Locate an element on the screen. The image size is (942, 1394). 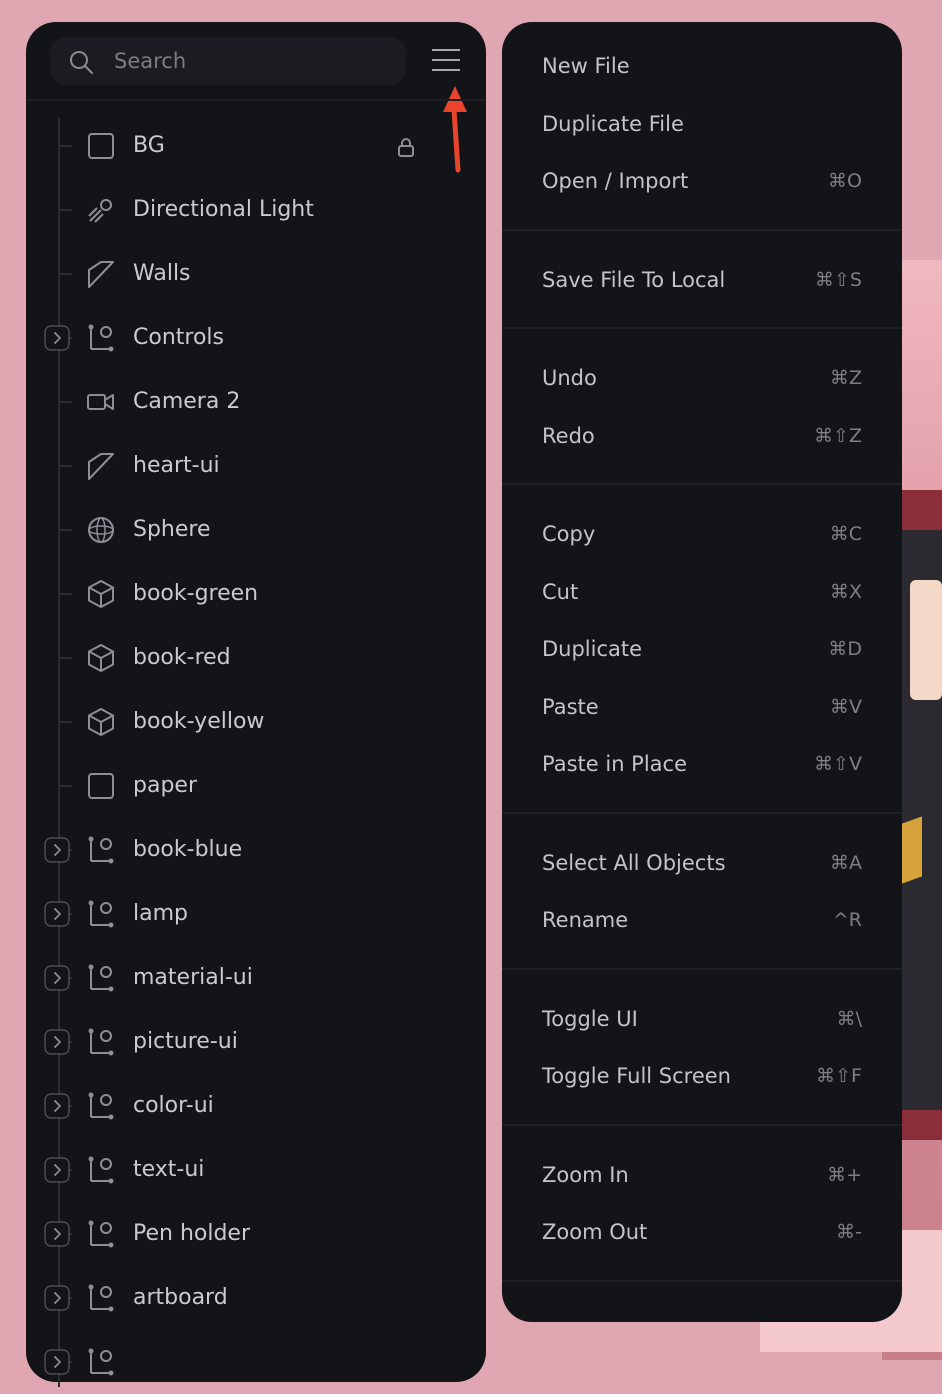
layer-row: Pen holder is located at coordinates (256, 1234).